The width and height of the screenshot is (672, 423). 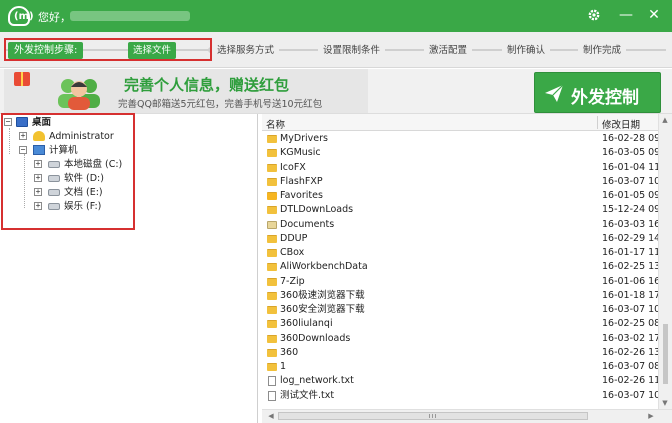 What do you see at coordinates (597, 122) in the screenshot?
I see `column-divider` at bounding box center [597, 122].